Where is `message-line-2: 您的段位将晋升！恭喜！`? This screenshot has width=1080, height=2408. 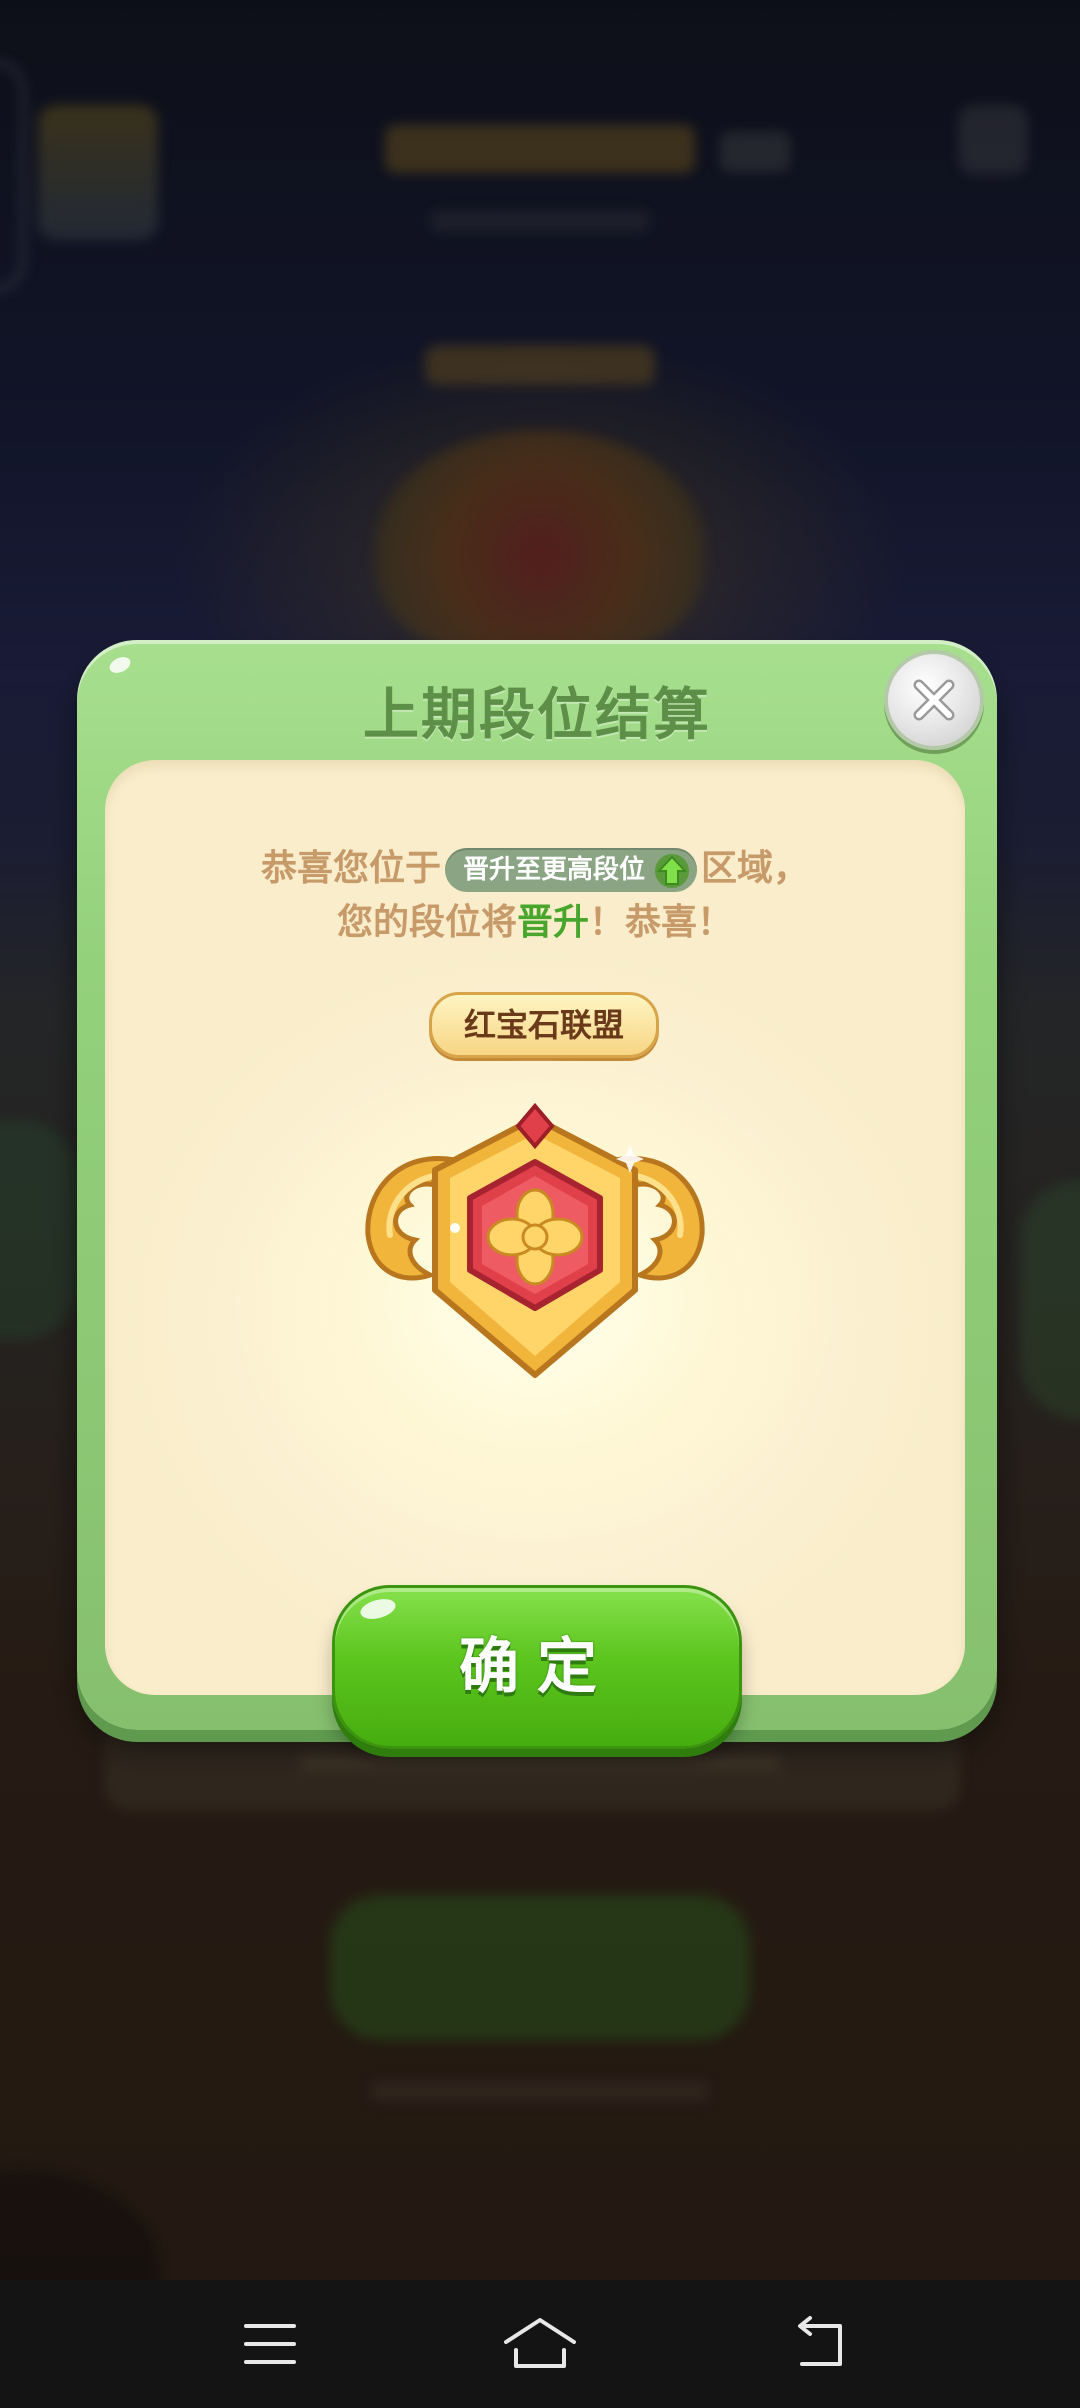
message-line-2: 您的段位将晋升！恭喜！ is located at coordinates (535, 923).